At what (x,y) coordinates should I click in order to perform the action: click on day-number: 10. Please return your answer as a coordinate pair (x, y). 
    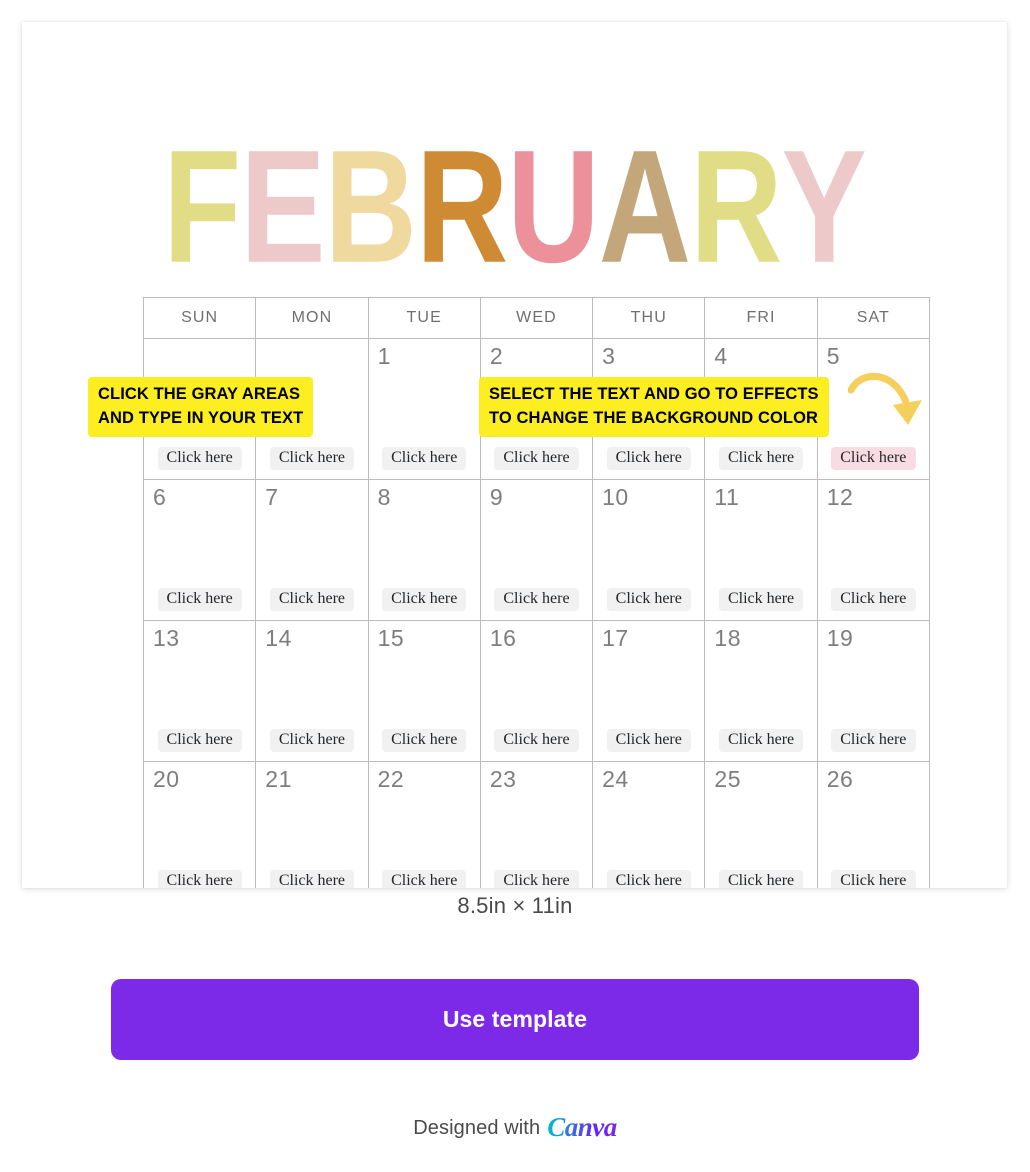
    Looking at the image, I should click on (615, 497).